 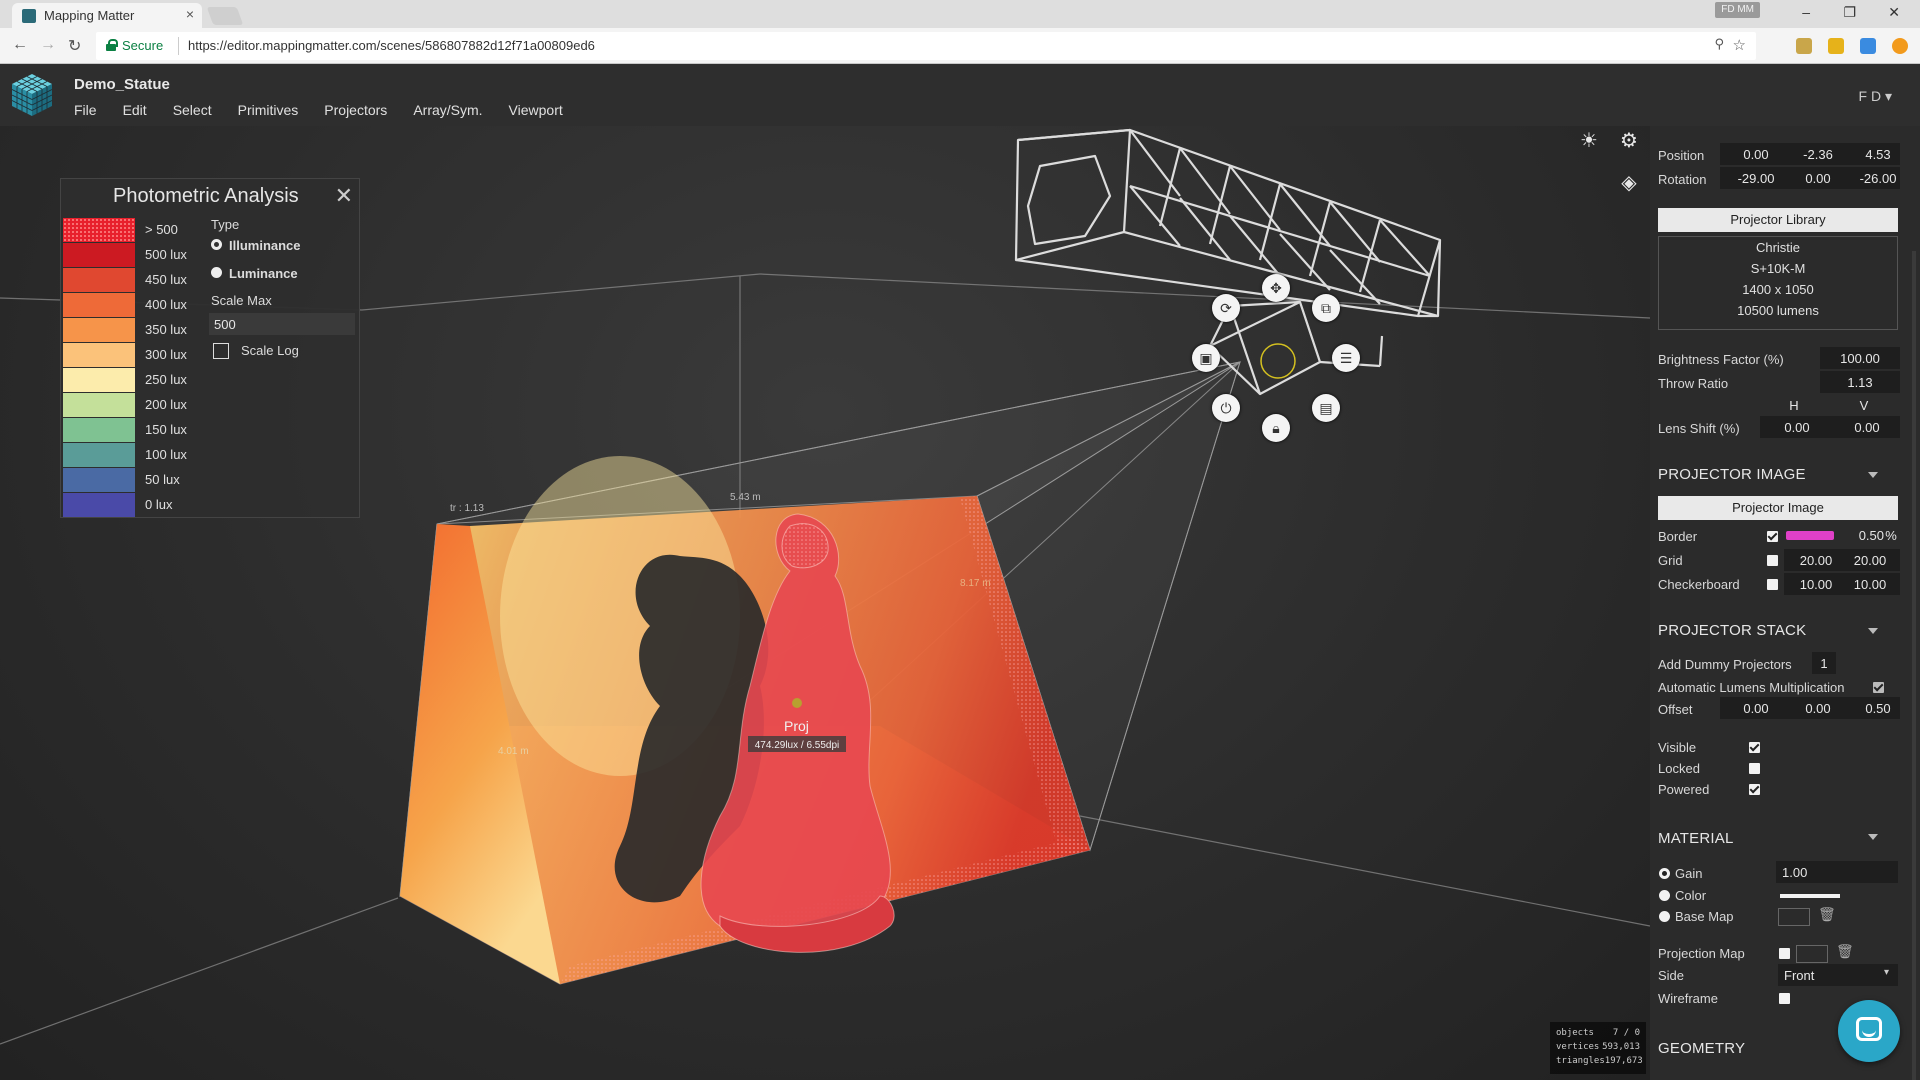 I want to click on menu-primitives: Primitives, so click(x=268, y=110).